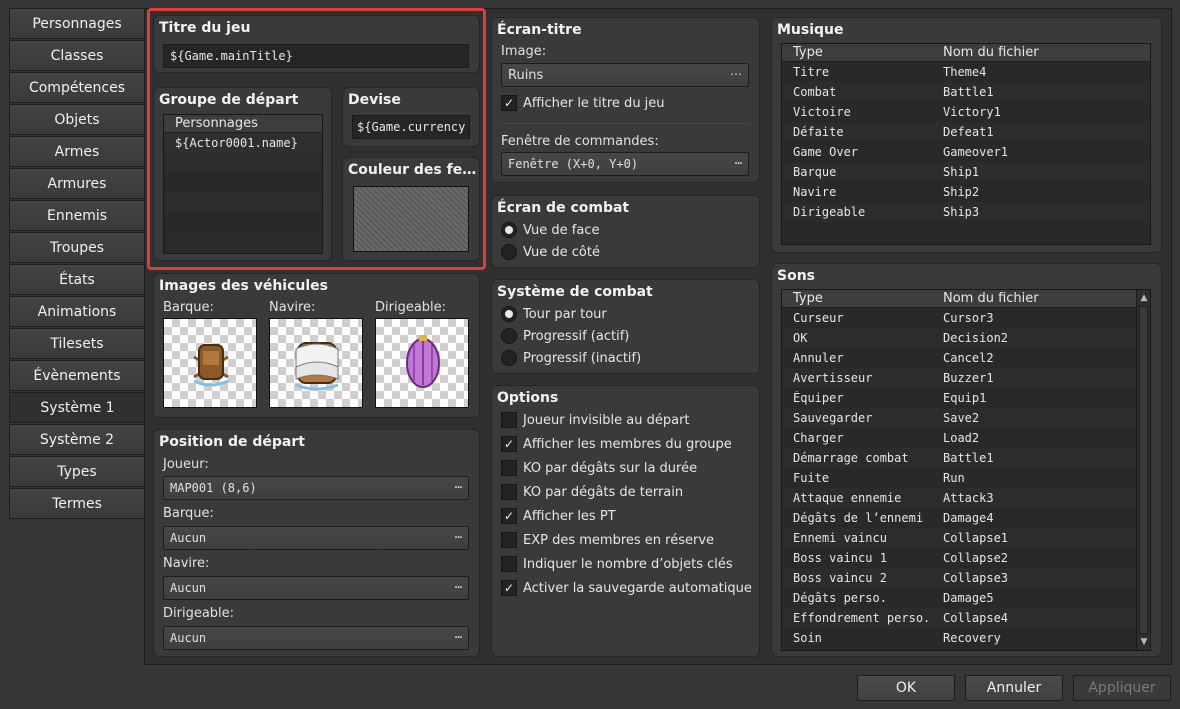  I want to click on sounds-scrollbar: ▲ ▼, so click(1143, 470).